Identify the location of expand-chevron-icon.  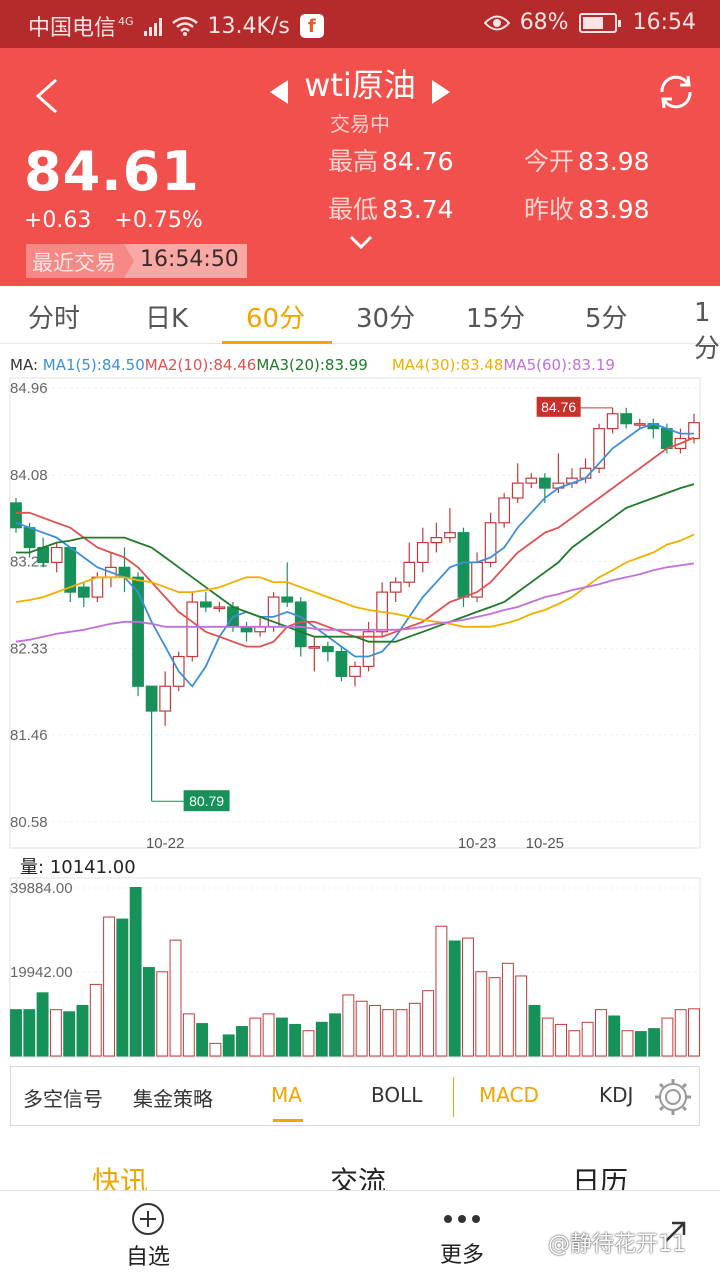
(361, 242).